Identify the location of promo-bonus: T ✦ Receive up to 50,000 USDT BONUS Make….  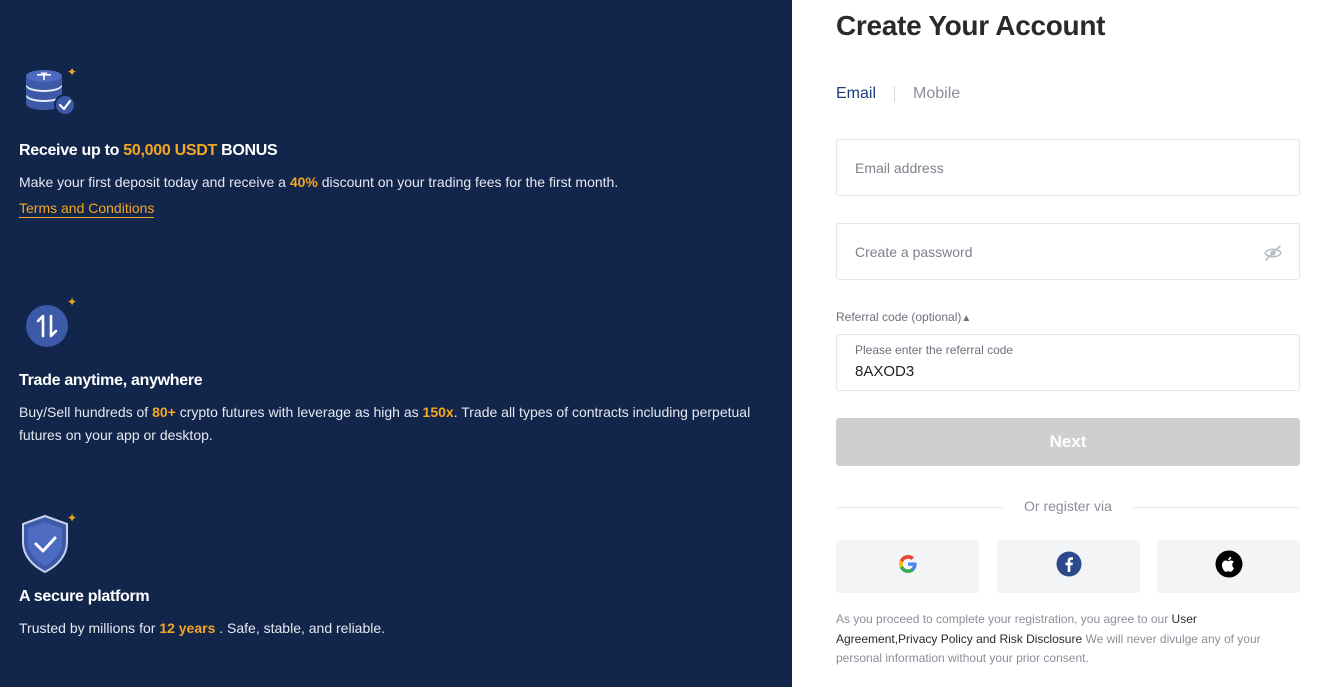
(389, 142).